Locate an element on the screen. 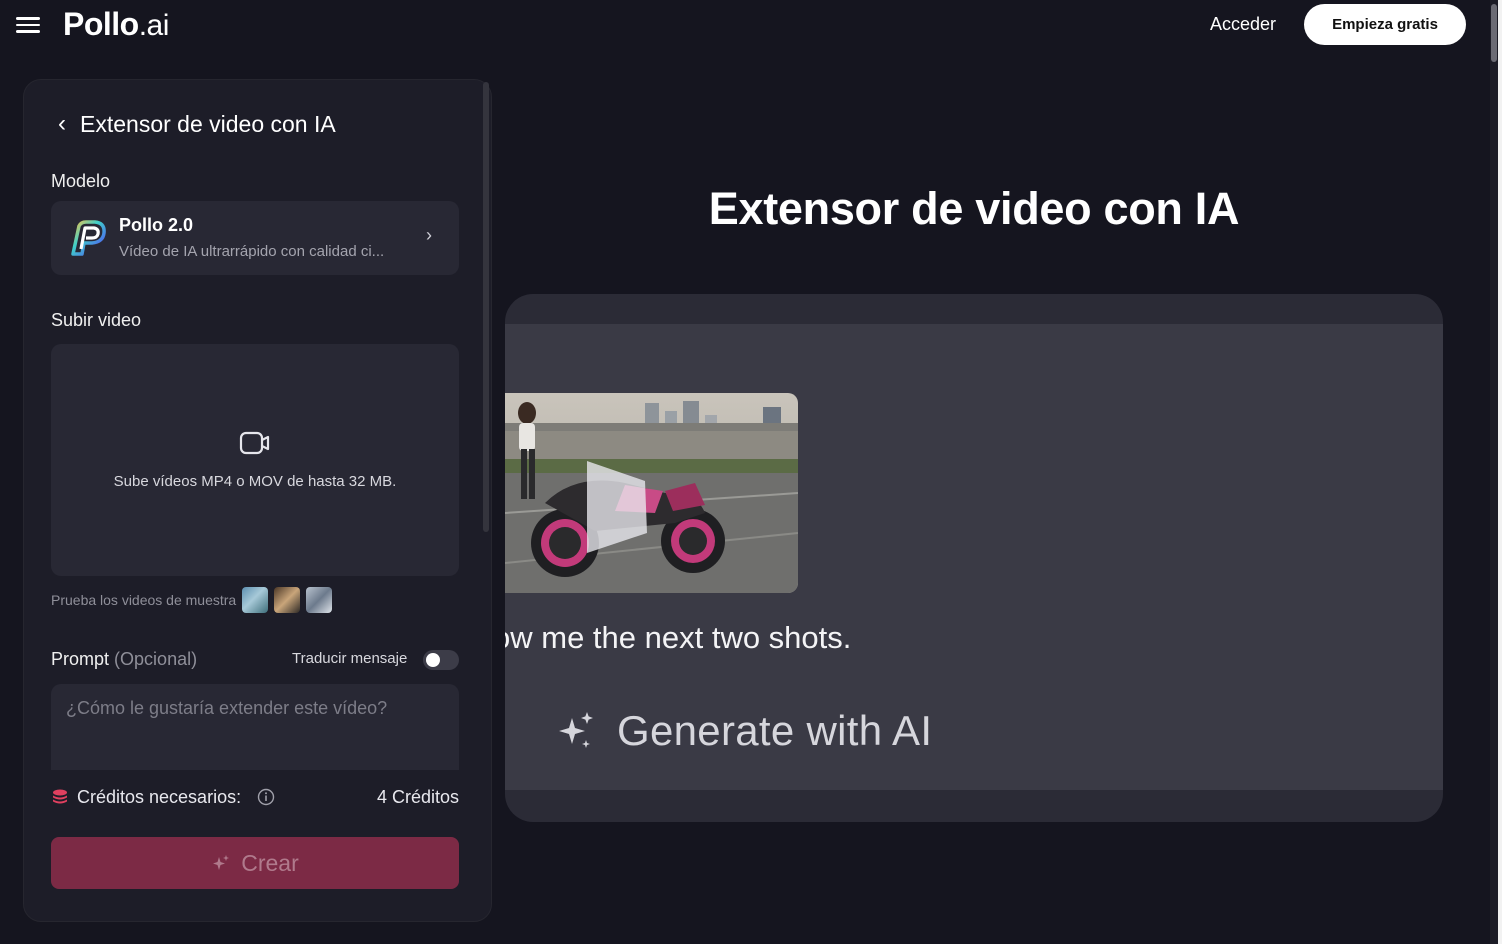 The image size is (1502, 944). translate-toggle is located at coordinates (441, 660).